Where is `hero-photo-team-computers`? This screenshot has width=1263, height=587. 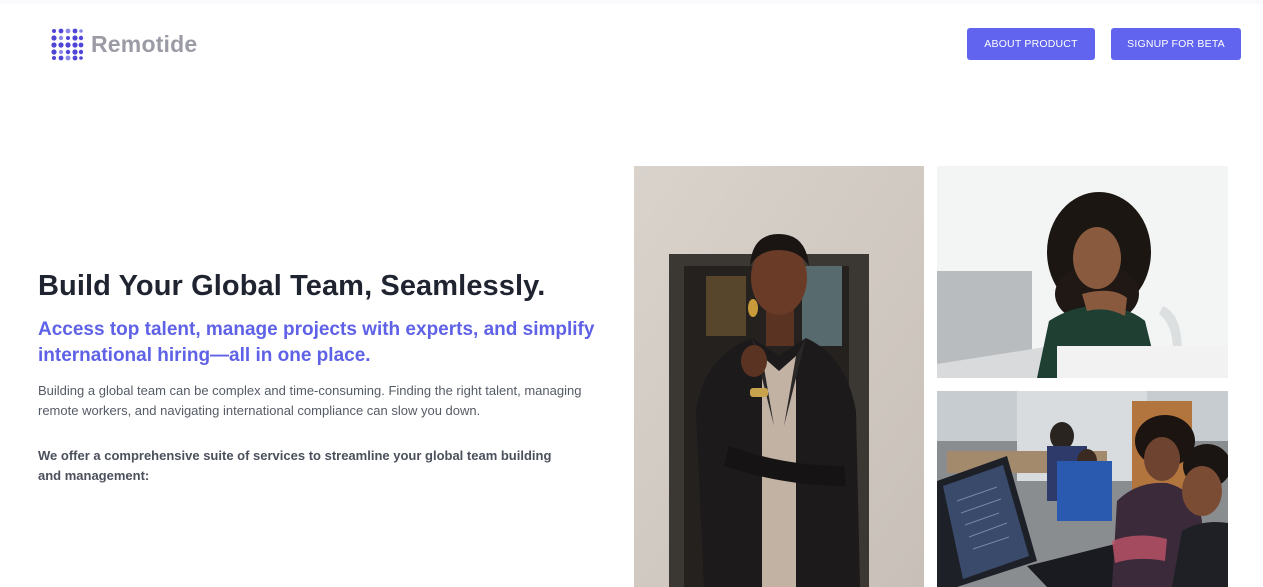
hero-photo-team-computers is located at coordinates (1082, 489).